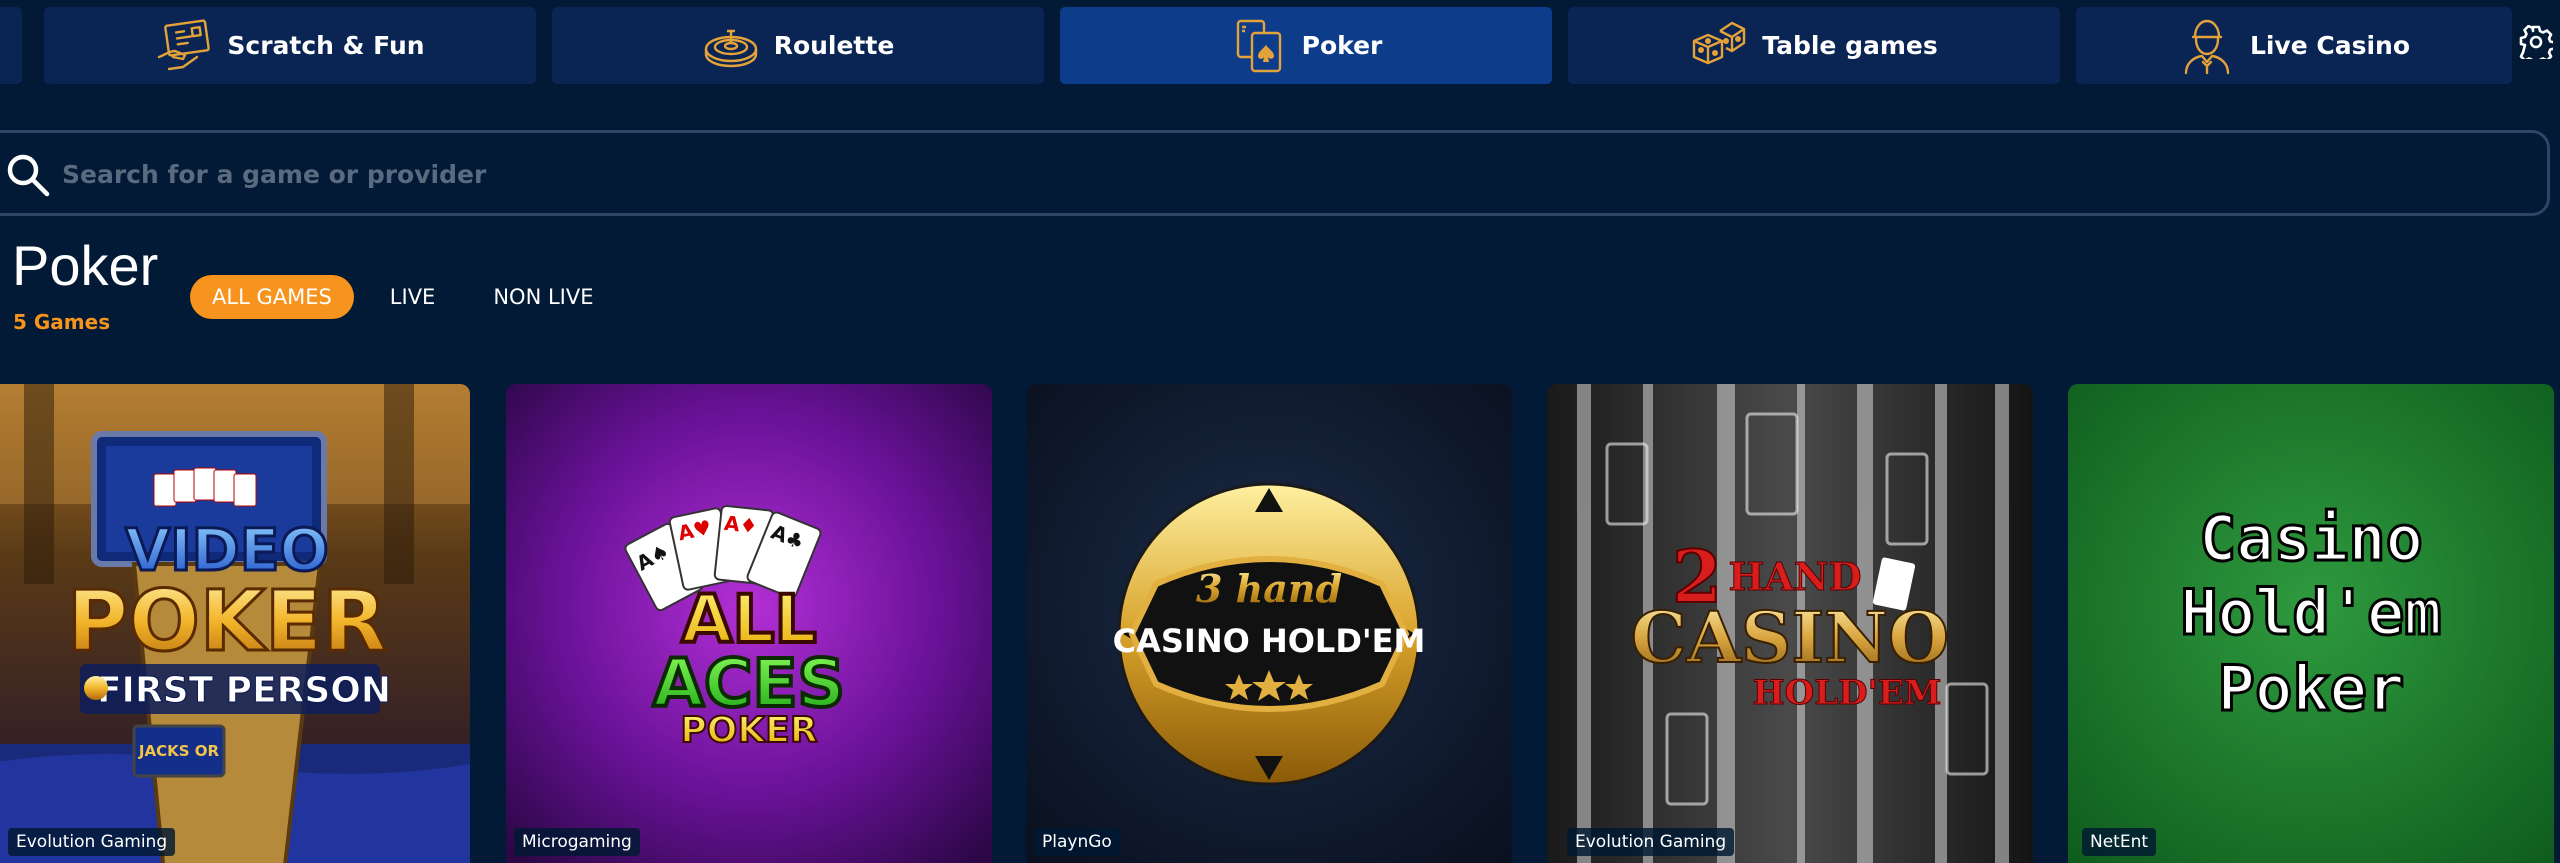 The height and width of the screenshot is (863, 2560). Describe the element at coordinates (1269, 641) in the screenshot. I see `tile-art-text: CASINO HOLD'EM` at that location.